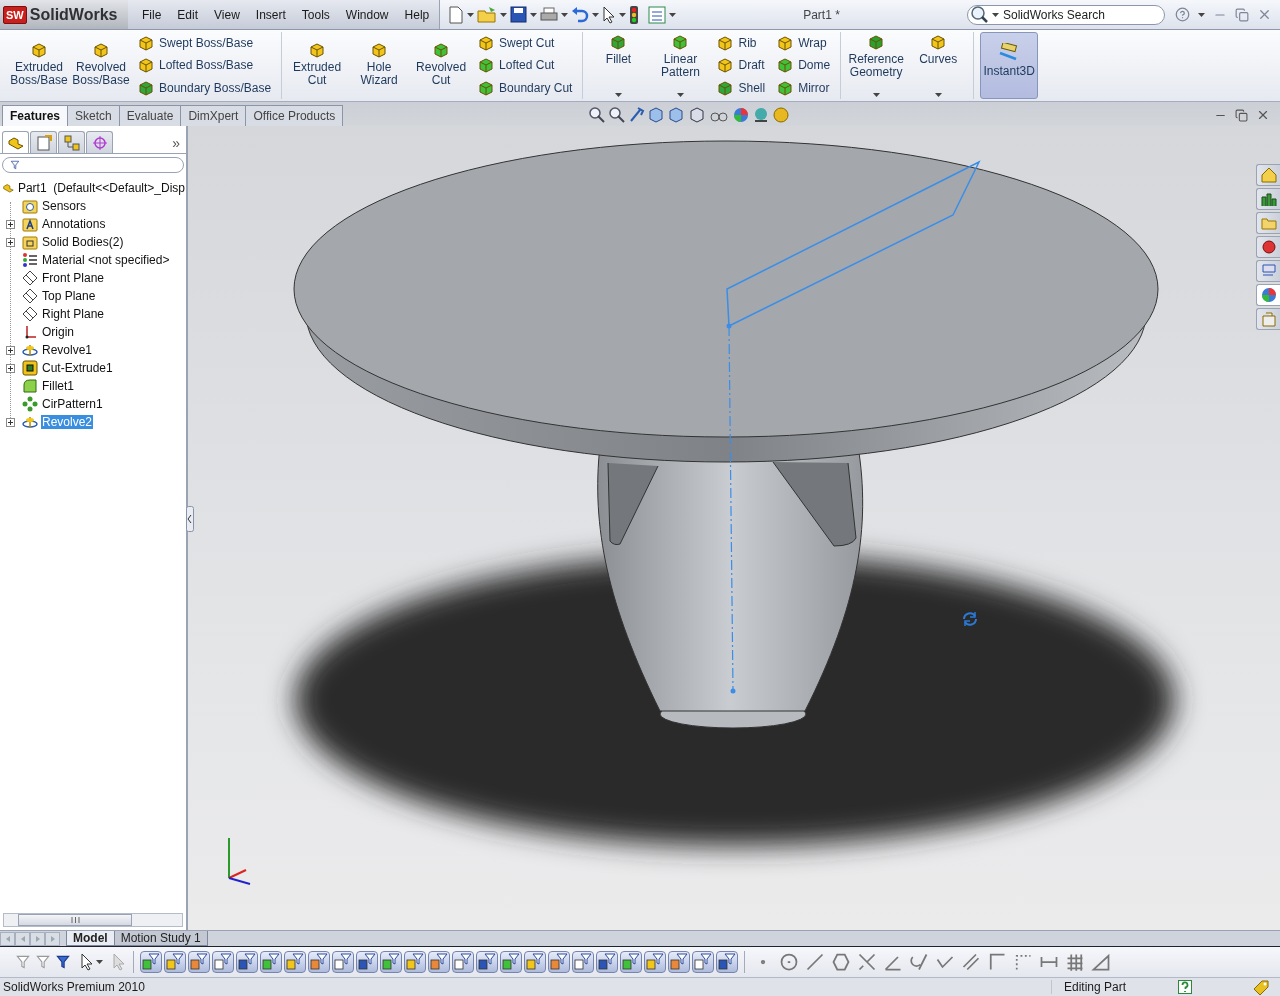  What do you see at coordinates (609, 14) in the screenshot?
I see `pointer-icon` at bounding box center [609, 14].